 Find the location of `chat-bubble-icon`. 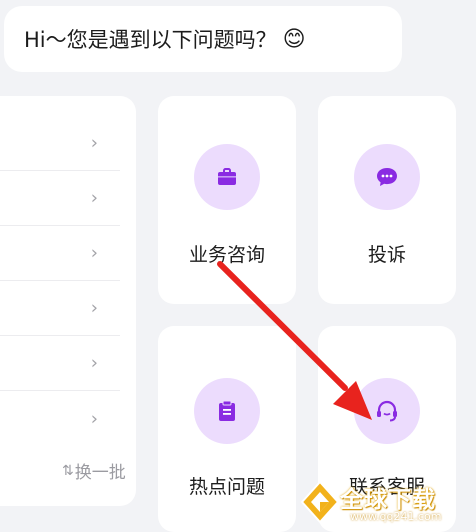

chat-bubble-icon is located at coordinates (387, 177).